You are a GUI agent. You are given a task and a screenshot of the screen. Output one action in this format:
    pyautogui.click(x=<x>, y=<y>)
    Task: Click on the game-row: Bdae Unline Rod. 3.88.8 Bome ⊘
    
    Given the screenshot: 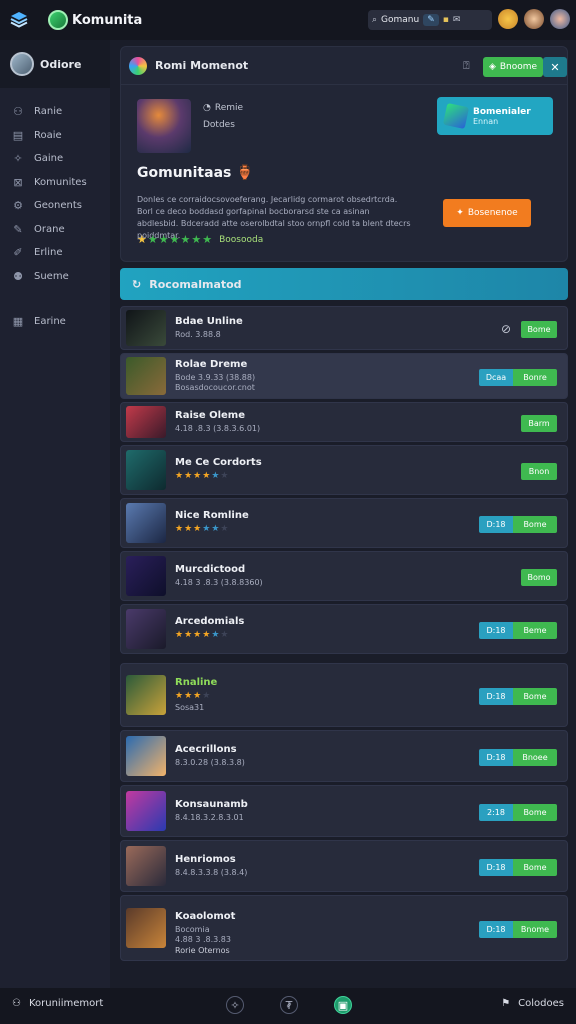 What is the action you would take?
    pyautogui.click(x=344, y=328)
    